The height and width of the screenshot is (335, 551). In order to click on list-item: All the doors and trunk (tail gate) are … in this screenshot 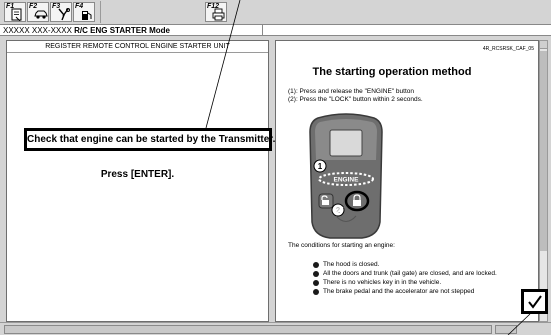, I will do `click(415, 274)`.